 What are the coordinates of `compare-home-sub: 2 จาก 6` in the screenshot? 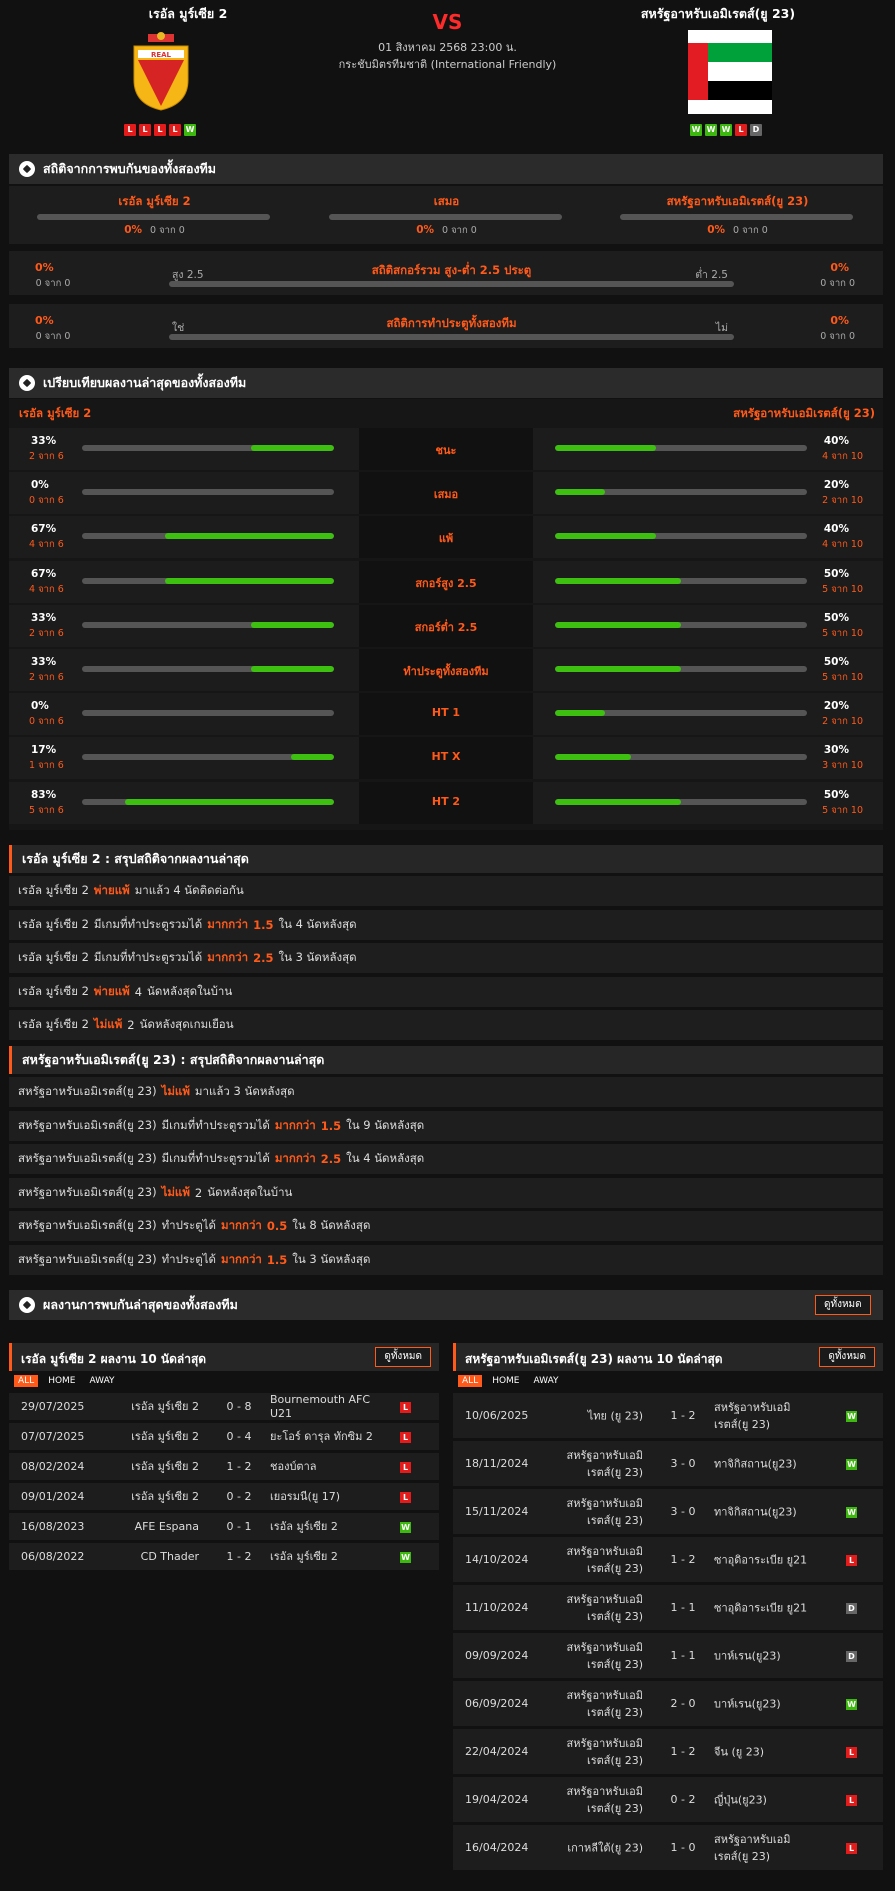 It's located at (46, 633).